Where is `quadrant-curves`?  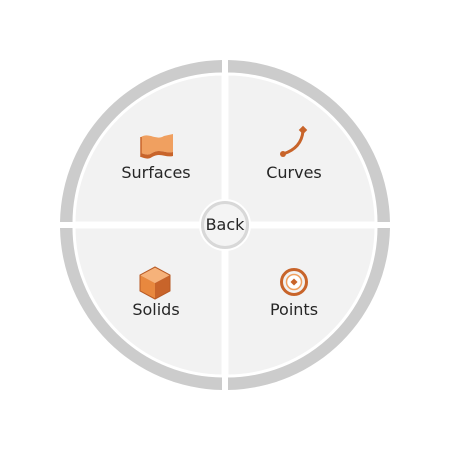 quadrant-curves is located at coordinates (301, 148).